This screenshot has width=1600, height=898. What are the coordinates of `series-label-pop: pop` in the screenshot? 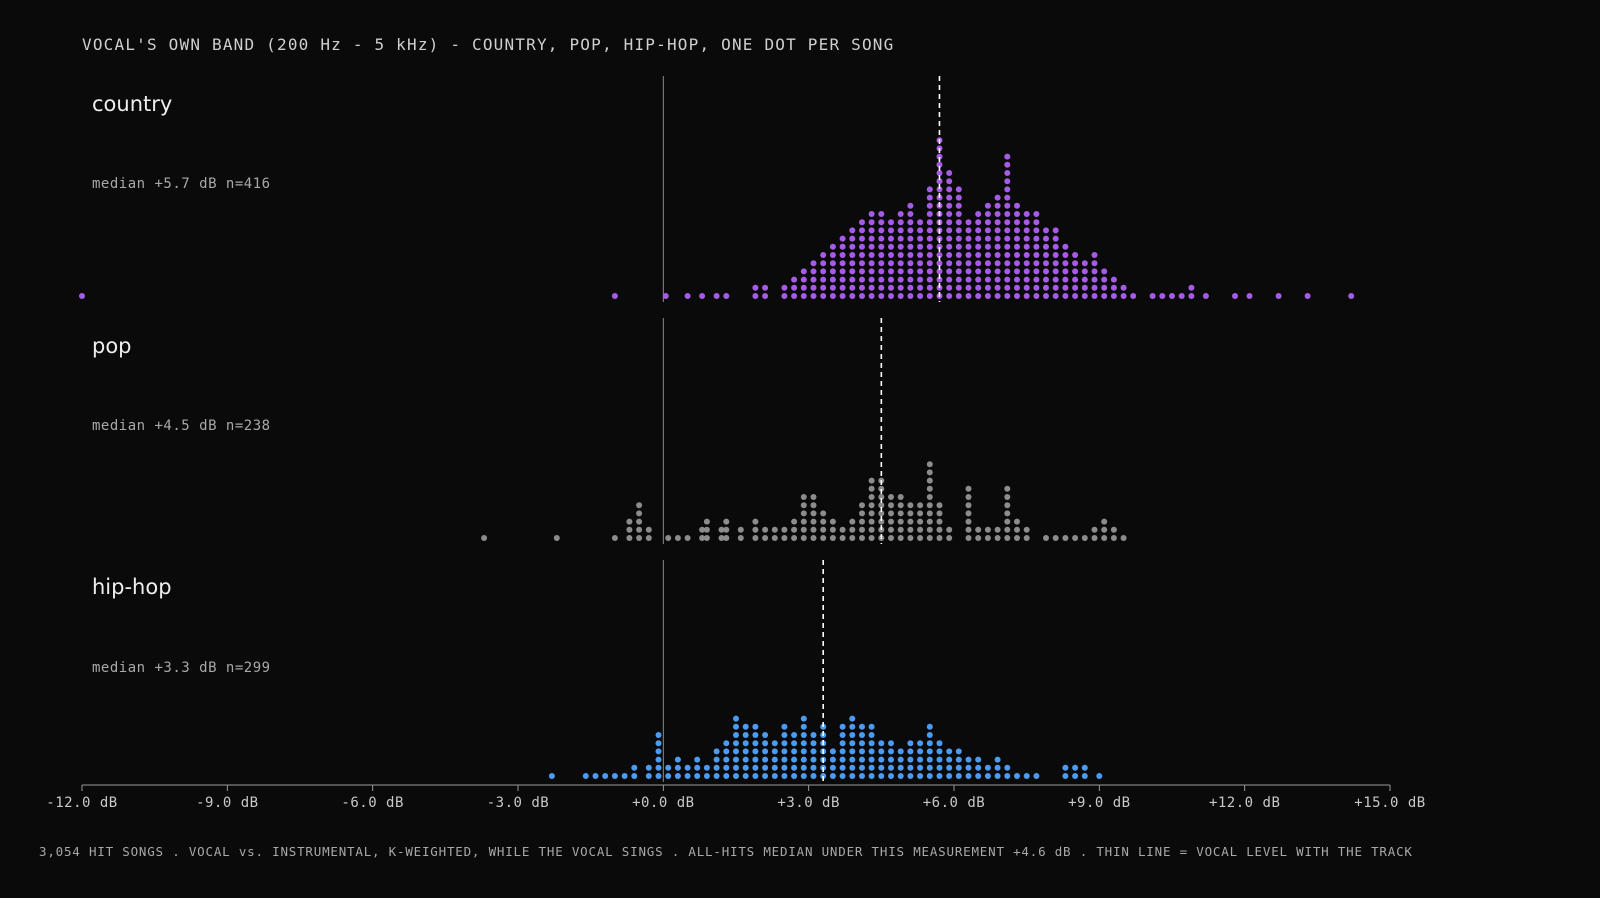 It's located at (112, 346).